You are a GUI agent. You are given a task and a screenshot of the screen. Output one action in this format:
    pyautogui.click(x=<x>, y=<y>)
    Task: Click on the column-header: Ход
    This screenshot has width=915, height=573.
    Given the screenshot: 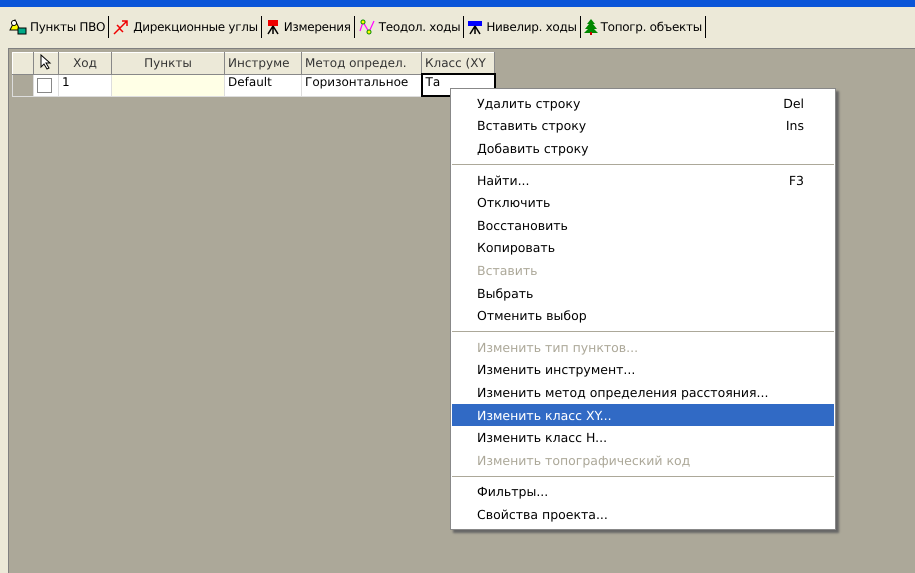 What is the action you would take?
    pyautogui.click(x=85, y=63)
    